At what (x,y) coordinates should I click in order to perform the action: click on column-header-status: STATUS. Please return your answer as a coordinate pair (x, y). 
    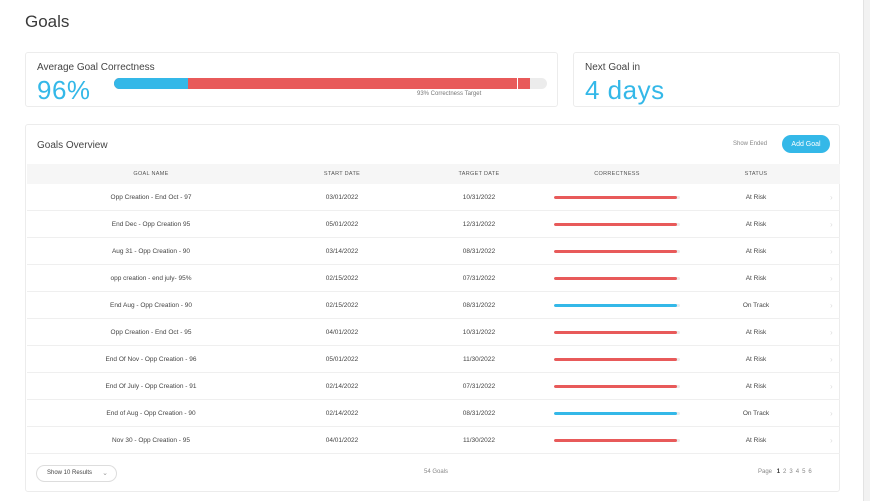
    Looking at the image, I should click on (756, 174).